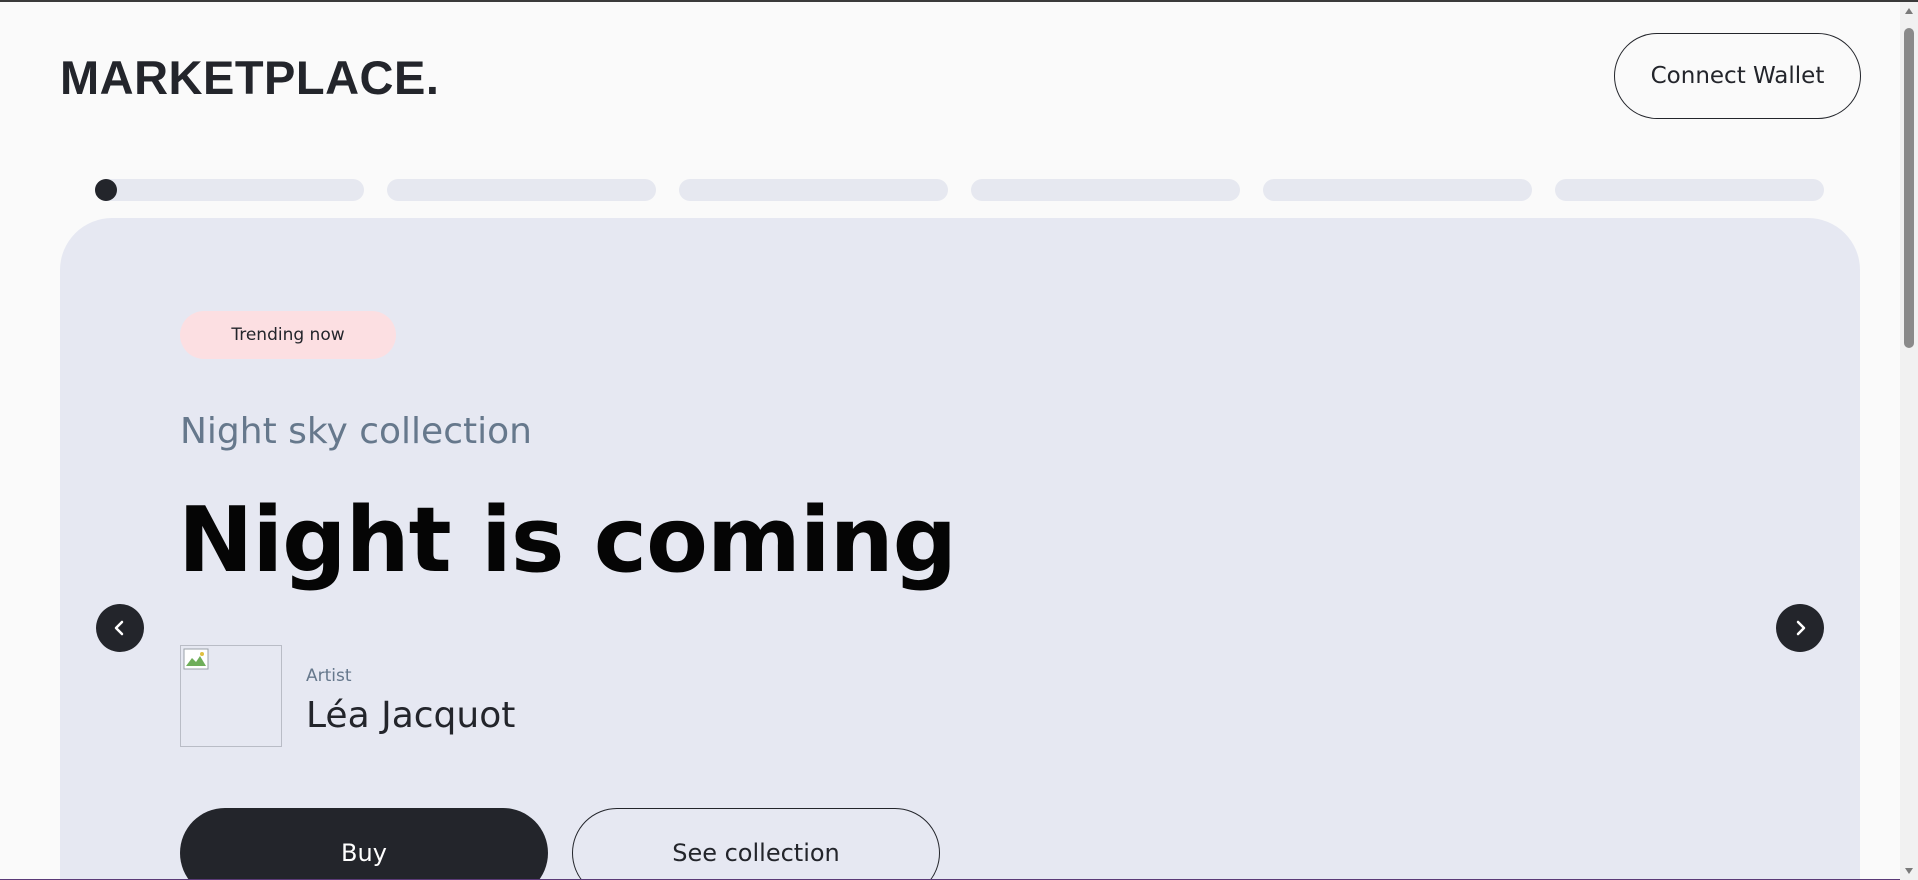 The height and width of the screenshot is (880, 1918). I want to click on chevron-left-icon, so click(119, 628).